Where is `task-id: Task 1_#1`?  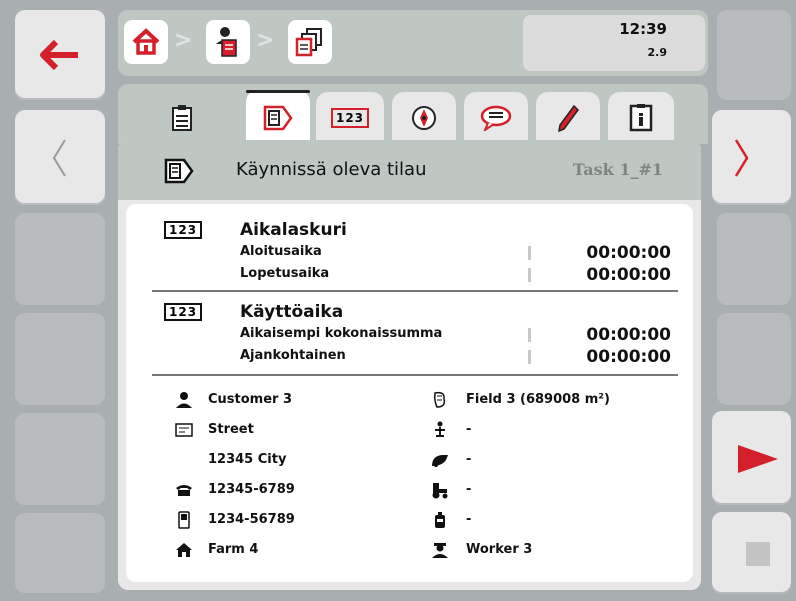 task-id: Task 1_#1 is located at coordinates (617, 169).